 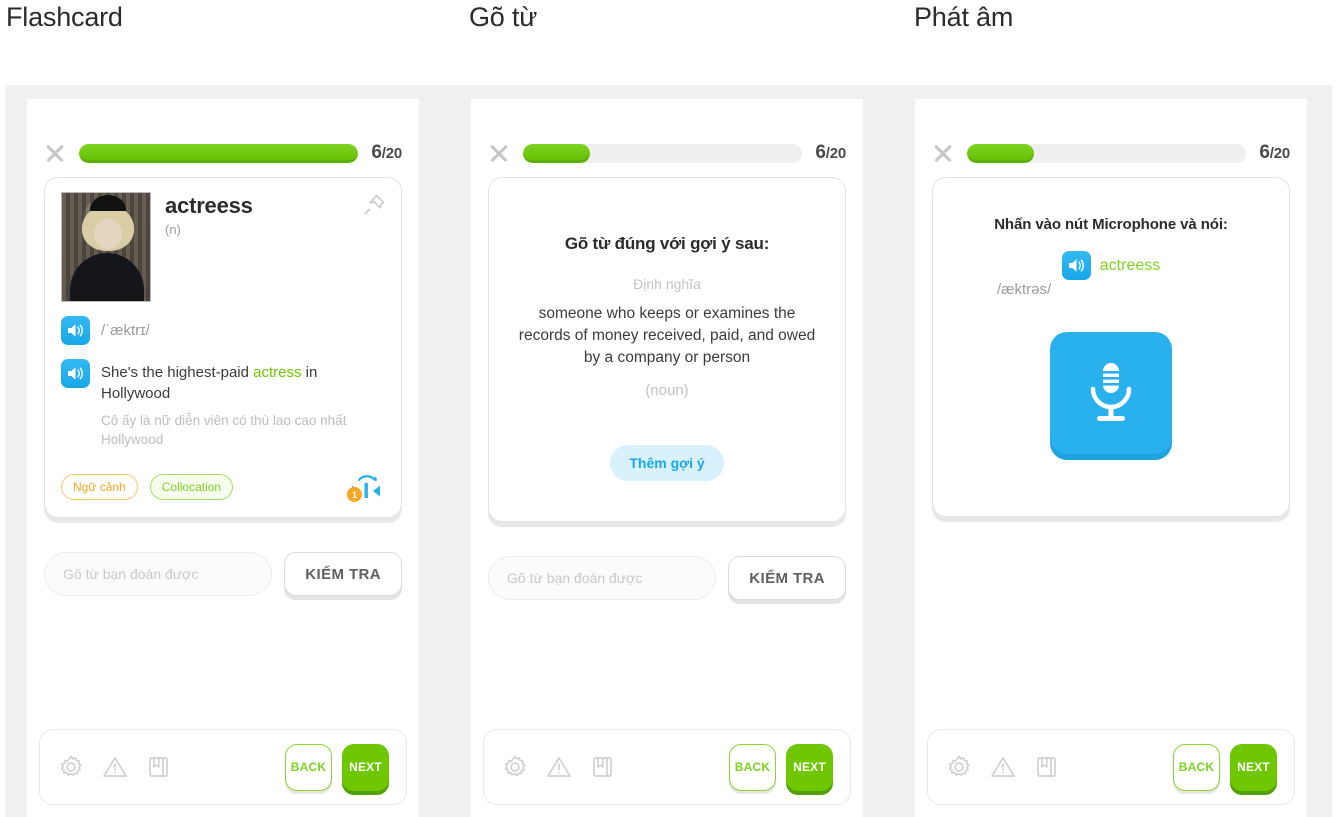 I want to click on more-hint-button: Thêm gợi ý, so click(x=667, y=463).